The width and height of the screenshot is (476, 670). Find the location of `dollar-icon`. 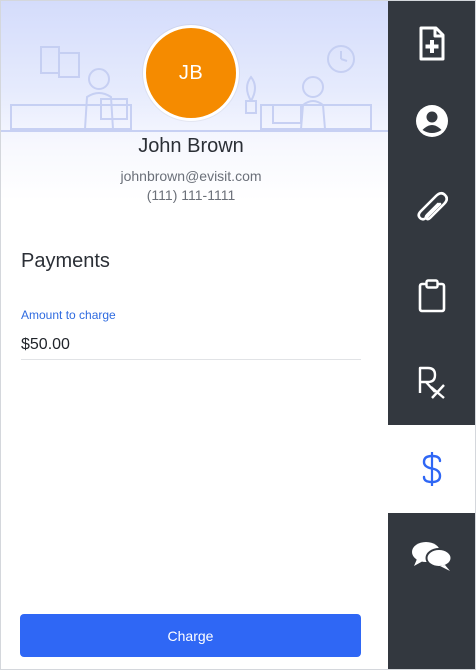

dollar-icon is located at coordinates (431, 469).